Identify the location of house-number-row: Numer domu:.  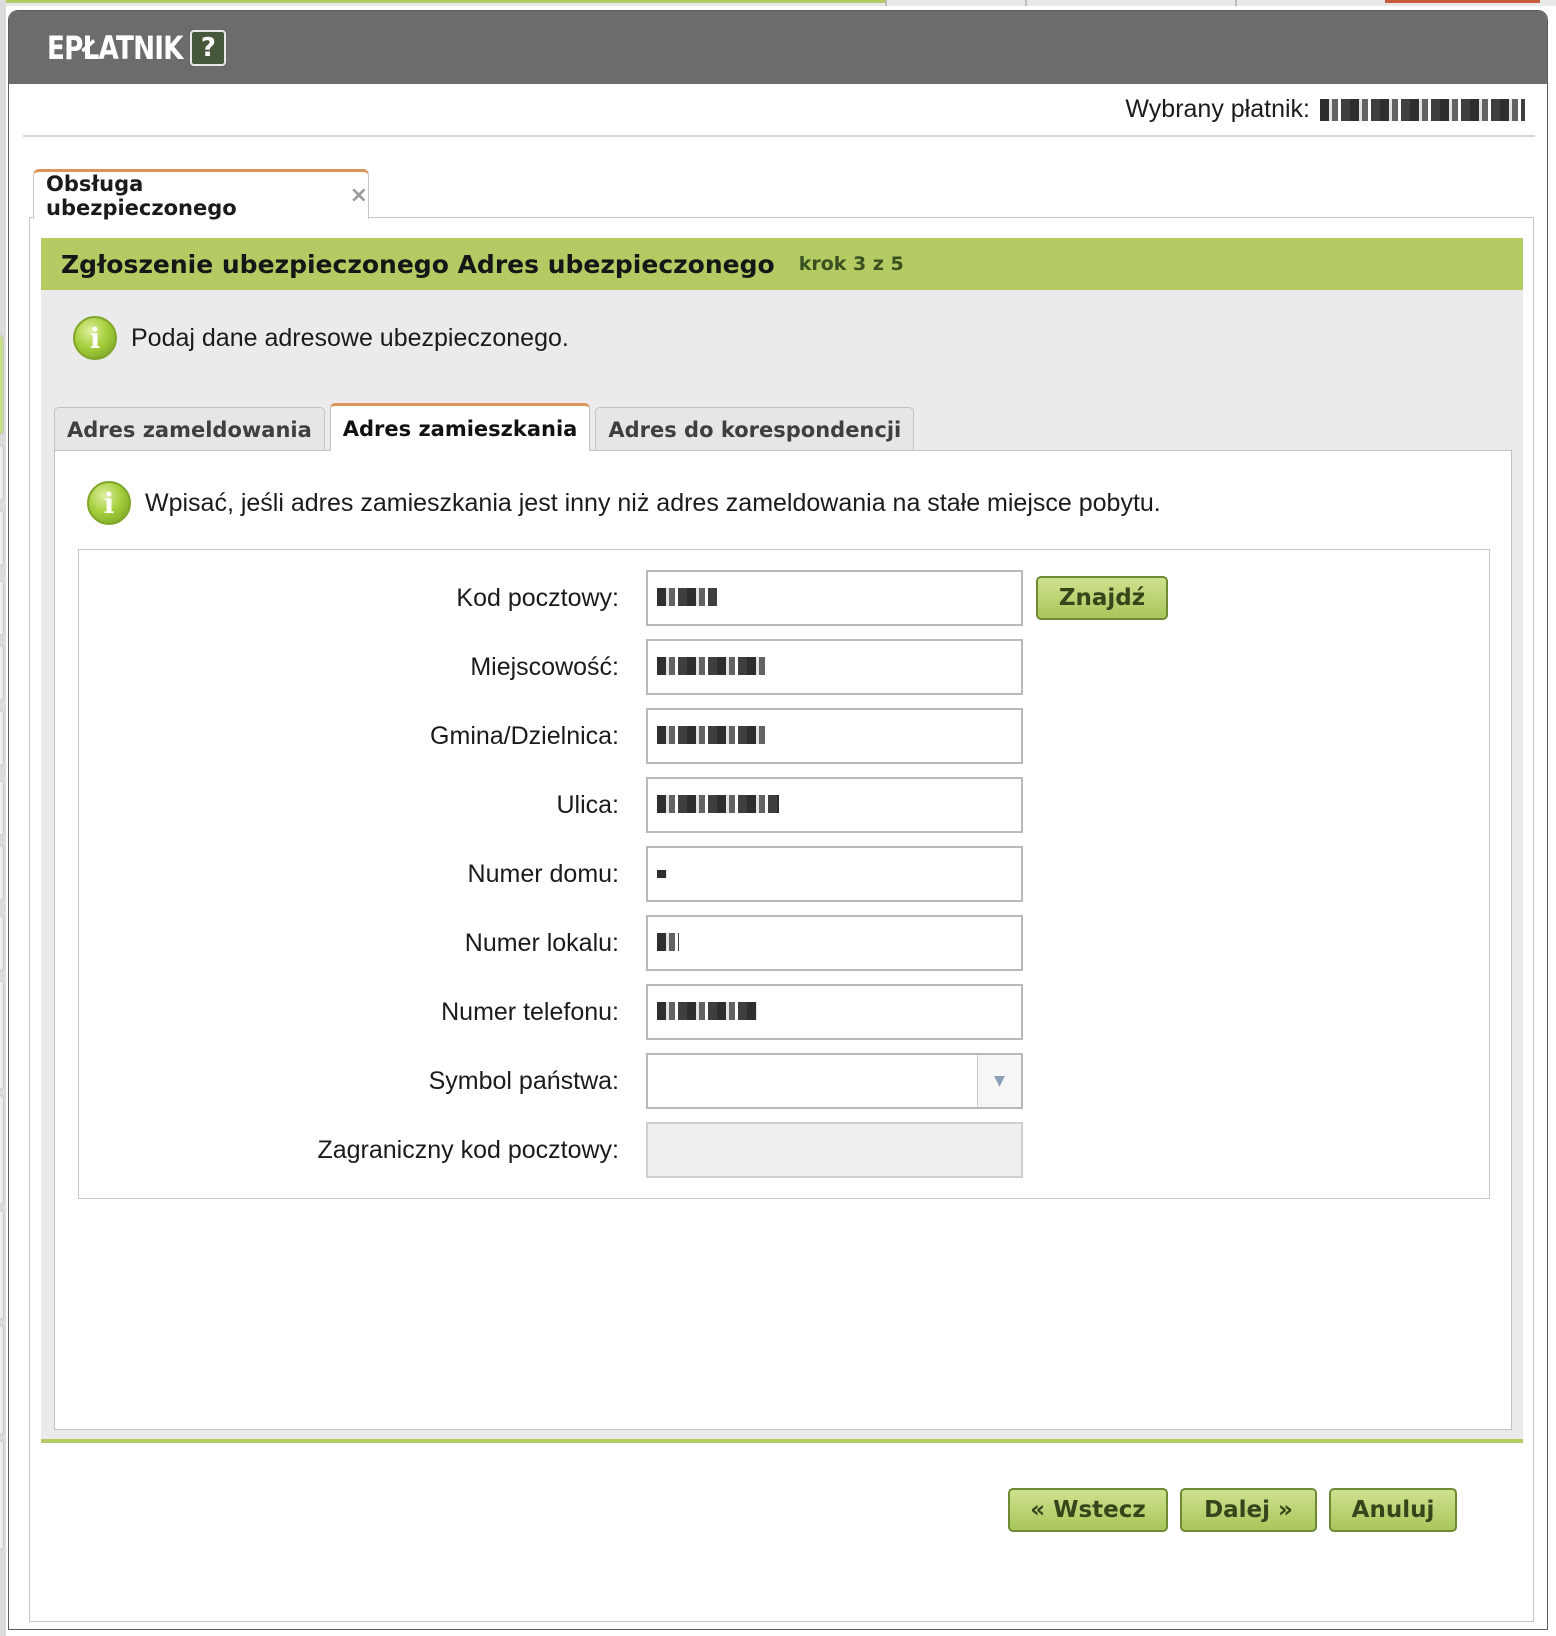
(784, 874).